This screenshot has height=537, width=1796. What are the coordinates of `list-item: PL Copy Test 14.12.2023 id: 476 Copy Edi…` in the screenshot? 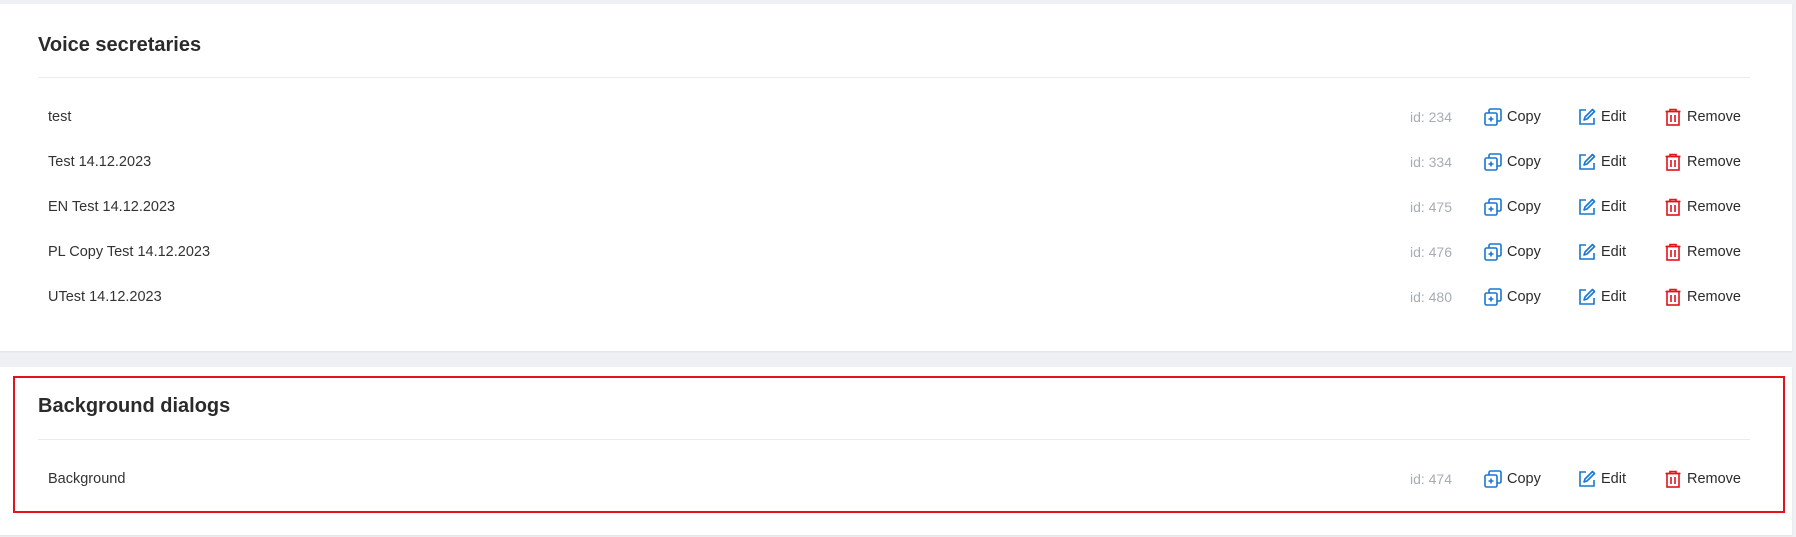 It's located at (894, 252).